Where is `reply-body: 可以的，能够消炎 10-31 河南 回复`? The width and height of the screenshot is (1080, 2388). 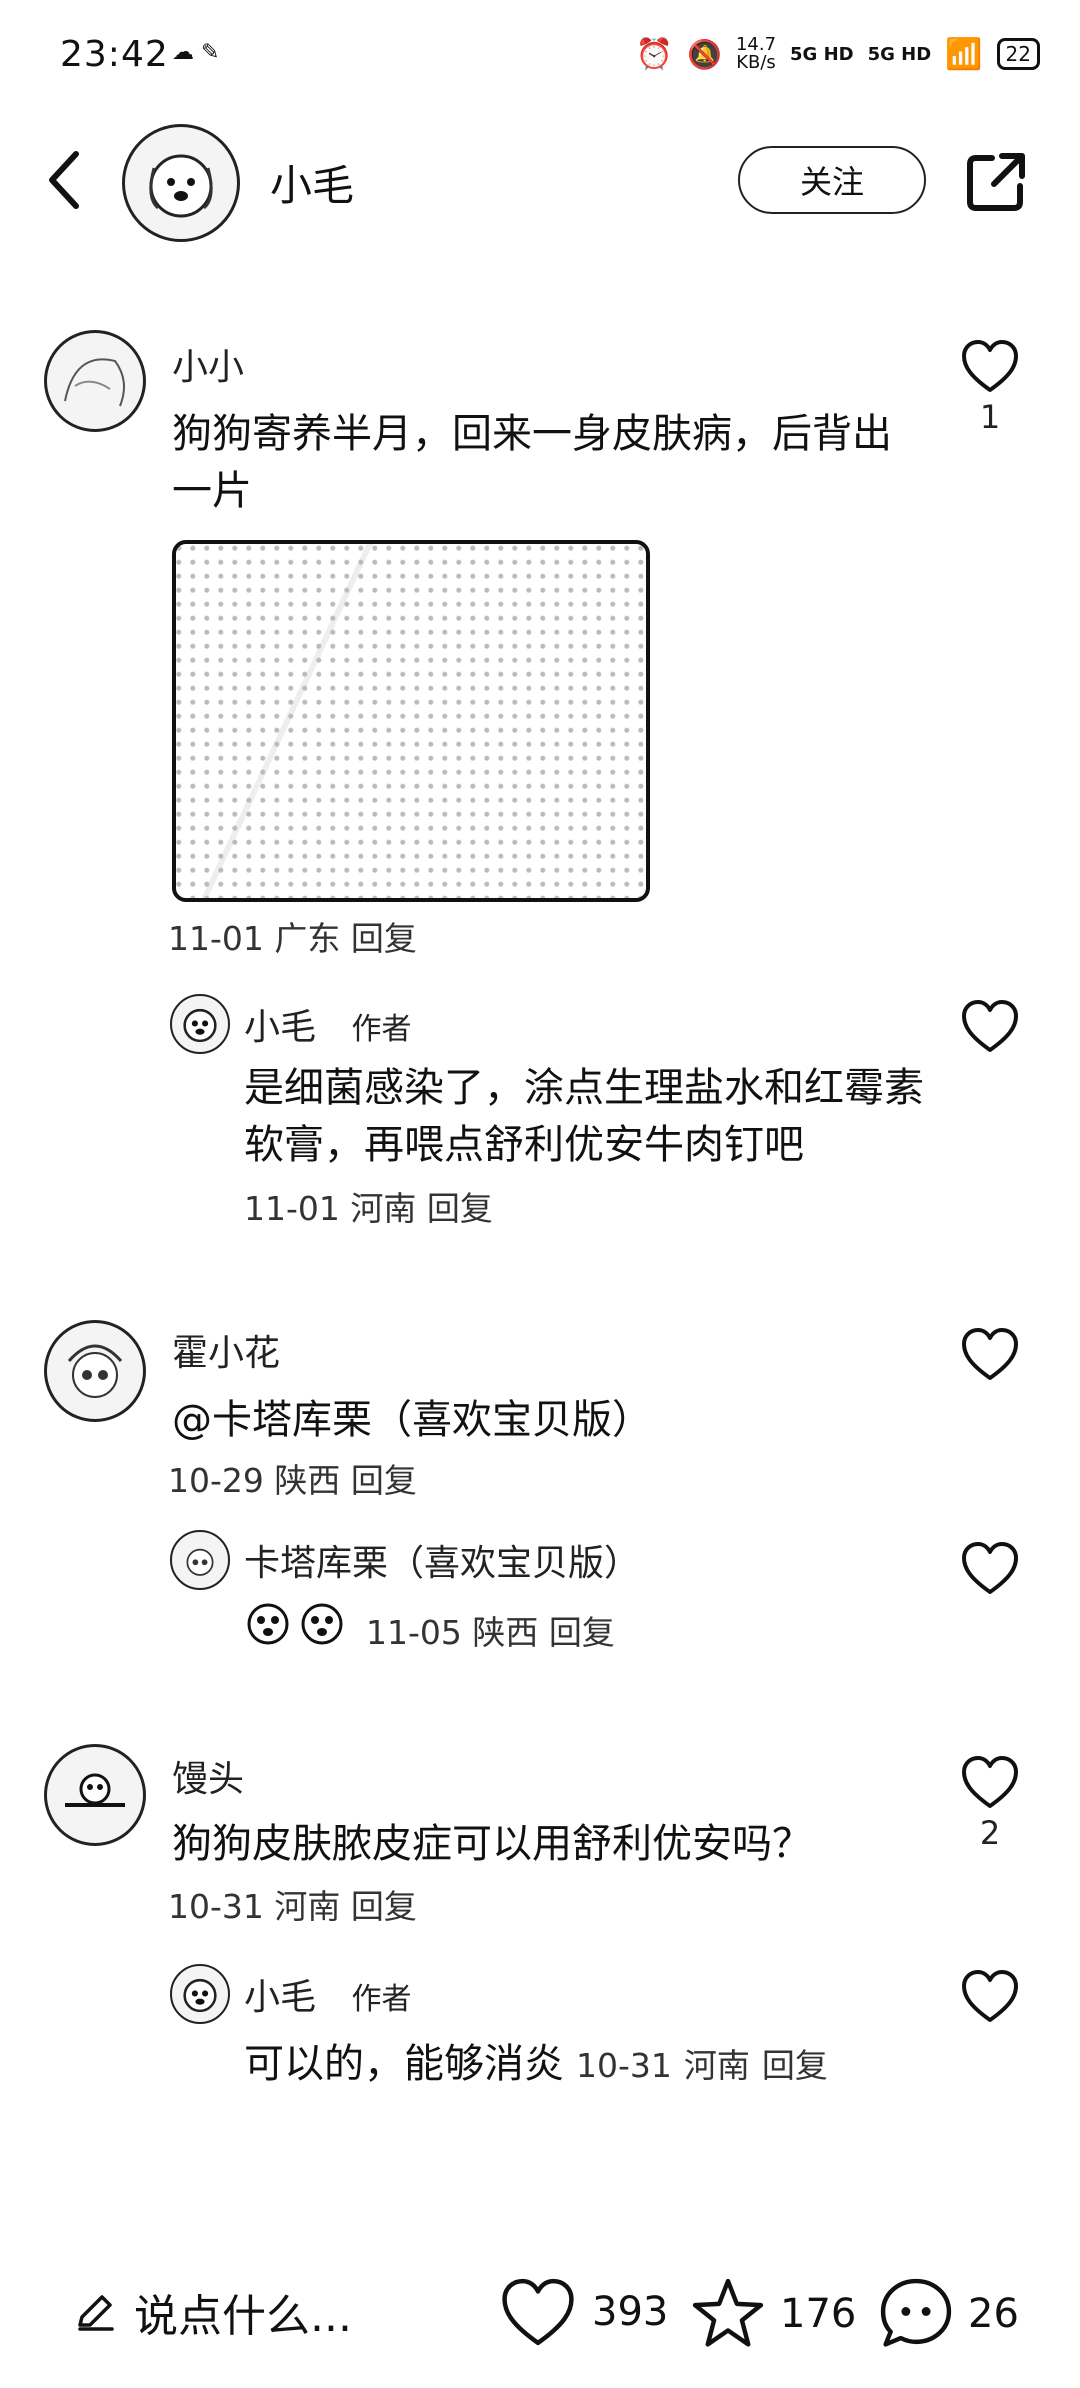
reply-body: 可以的，能够消炎 10-31 河南 回复 is located at coordinates (536, 2064).